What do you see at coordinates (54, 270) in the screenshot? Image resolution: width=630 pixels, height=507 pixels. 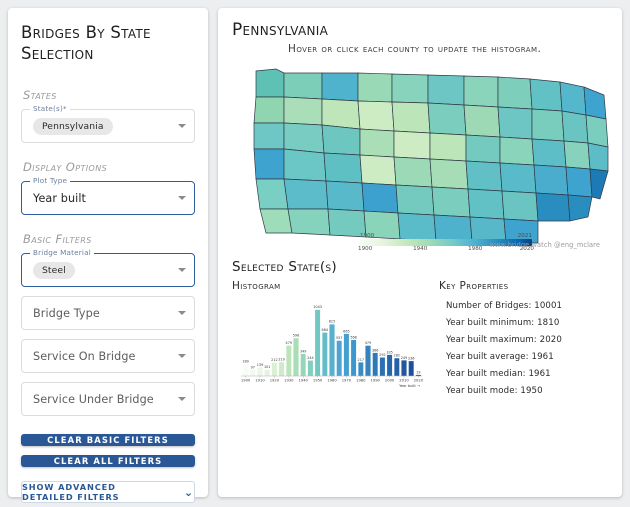 I see `chip-bridge-material: Steel` at bounding box center [54, 270].